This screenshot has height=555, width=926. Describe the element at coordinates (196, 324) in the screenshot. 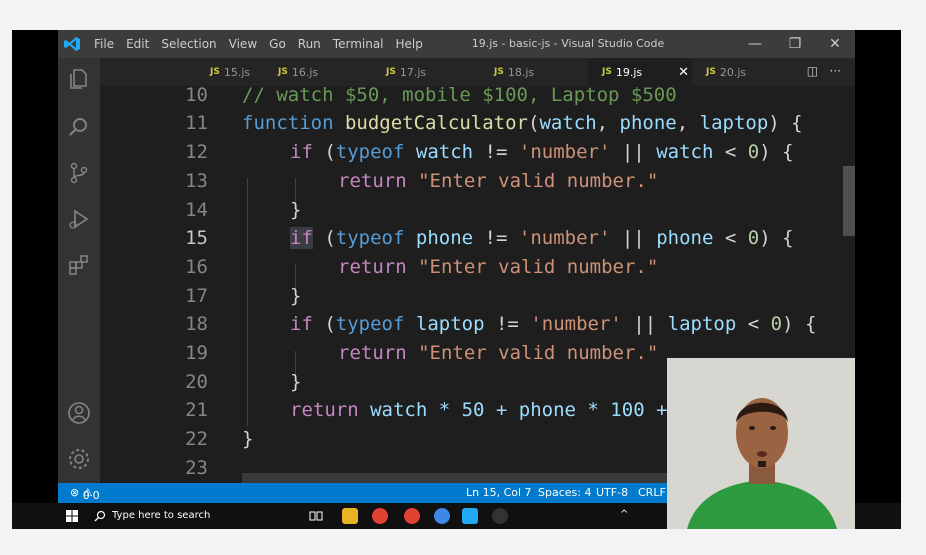

I see `line-number: 18` at that location.